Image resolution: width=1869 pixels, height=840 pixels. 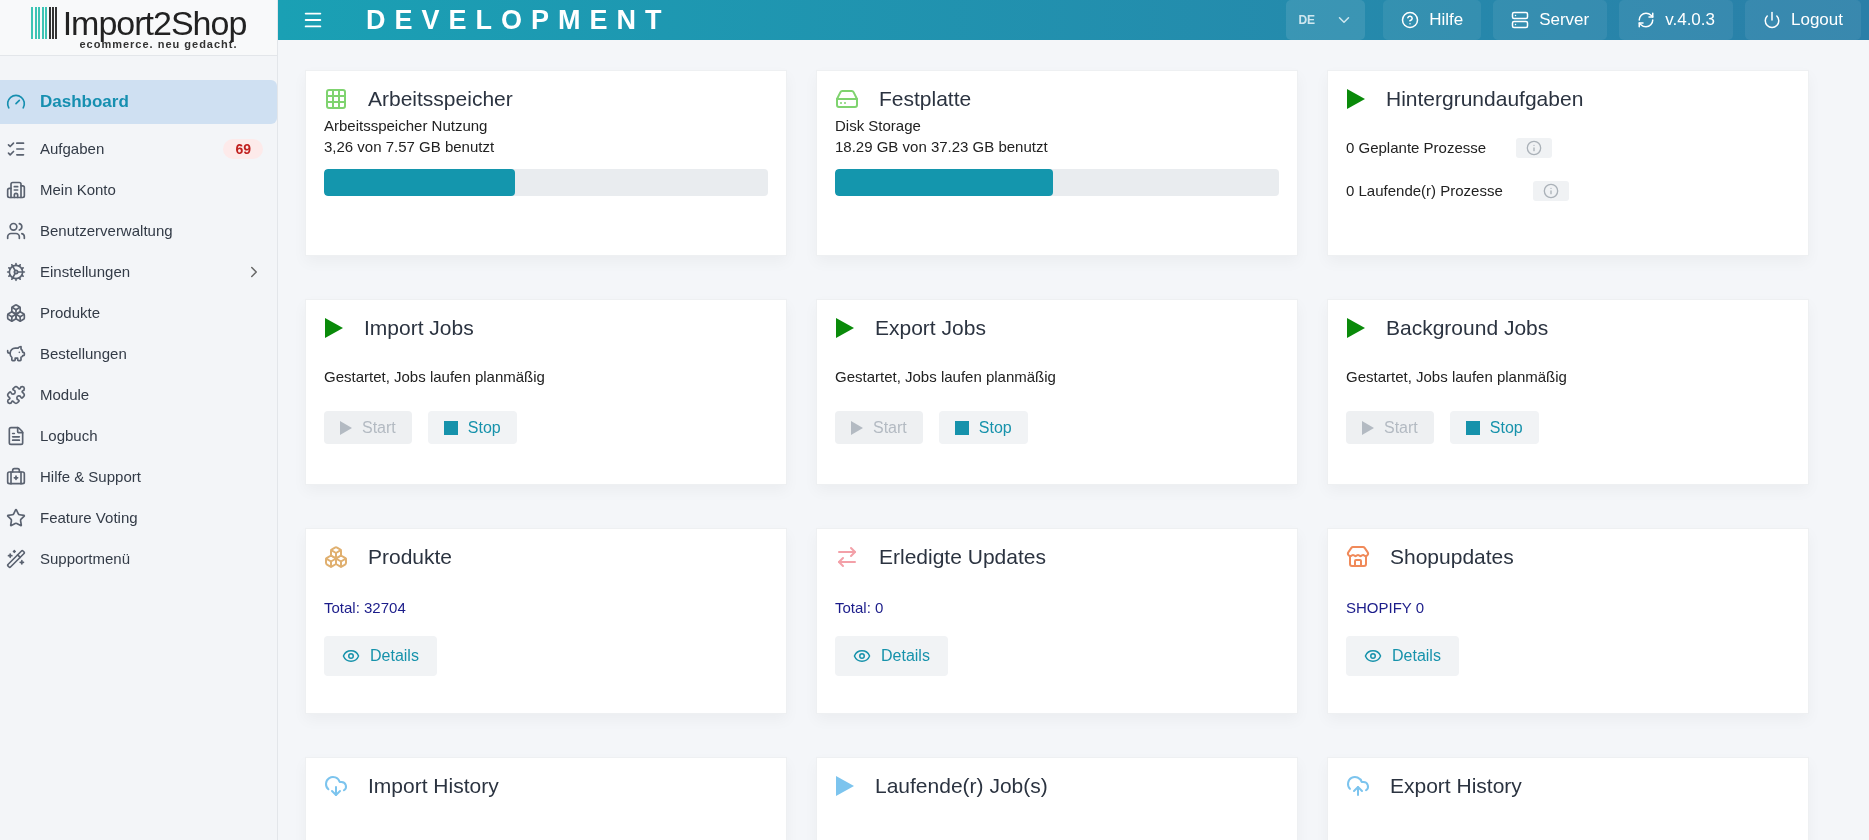 What do you see at coordinates (89, 517) in the screenshot?
I see `sidebar-label: Feature Voting` at bounding box center [89, 517].